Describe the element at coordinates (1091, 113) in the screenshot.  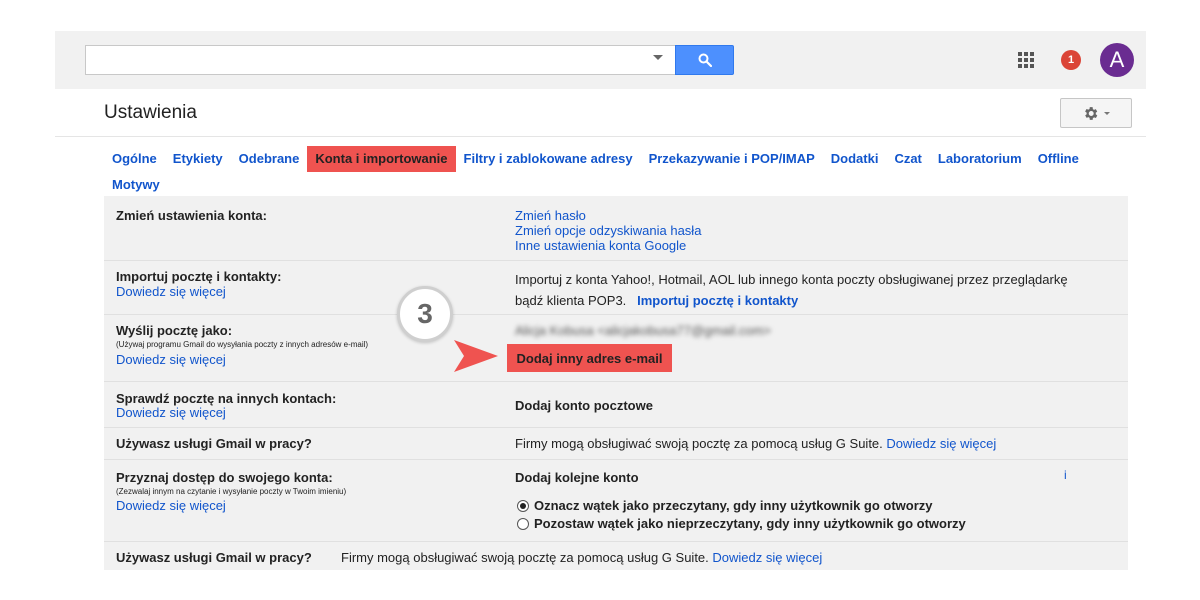
I see `gear-icon` at that location.